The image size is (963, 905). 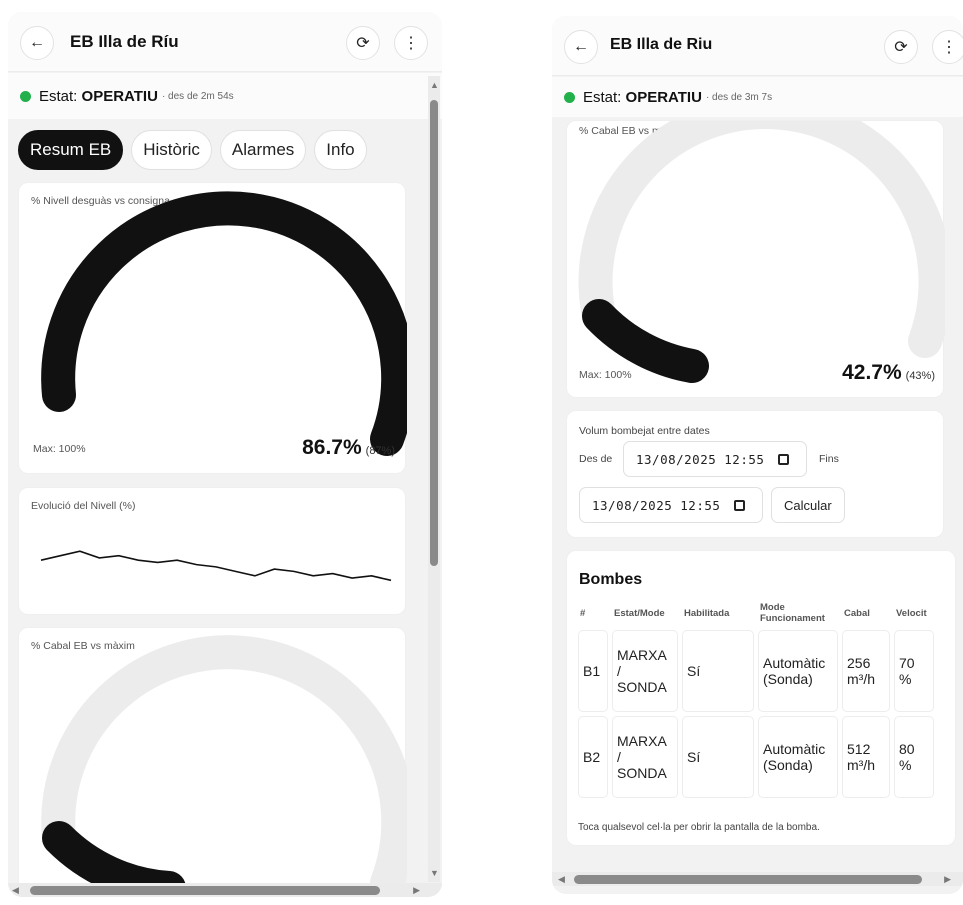 What do you see at coordinates (263, 150) in the screenshot?
I see `tab-alarmes: Alarmes` at bounding box center [263, 150].